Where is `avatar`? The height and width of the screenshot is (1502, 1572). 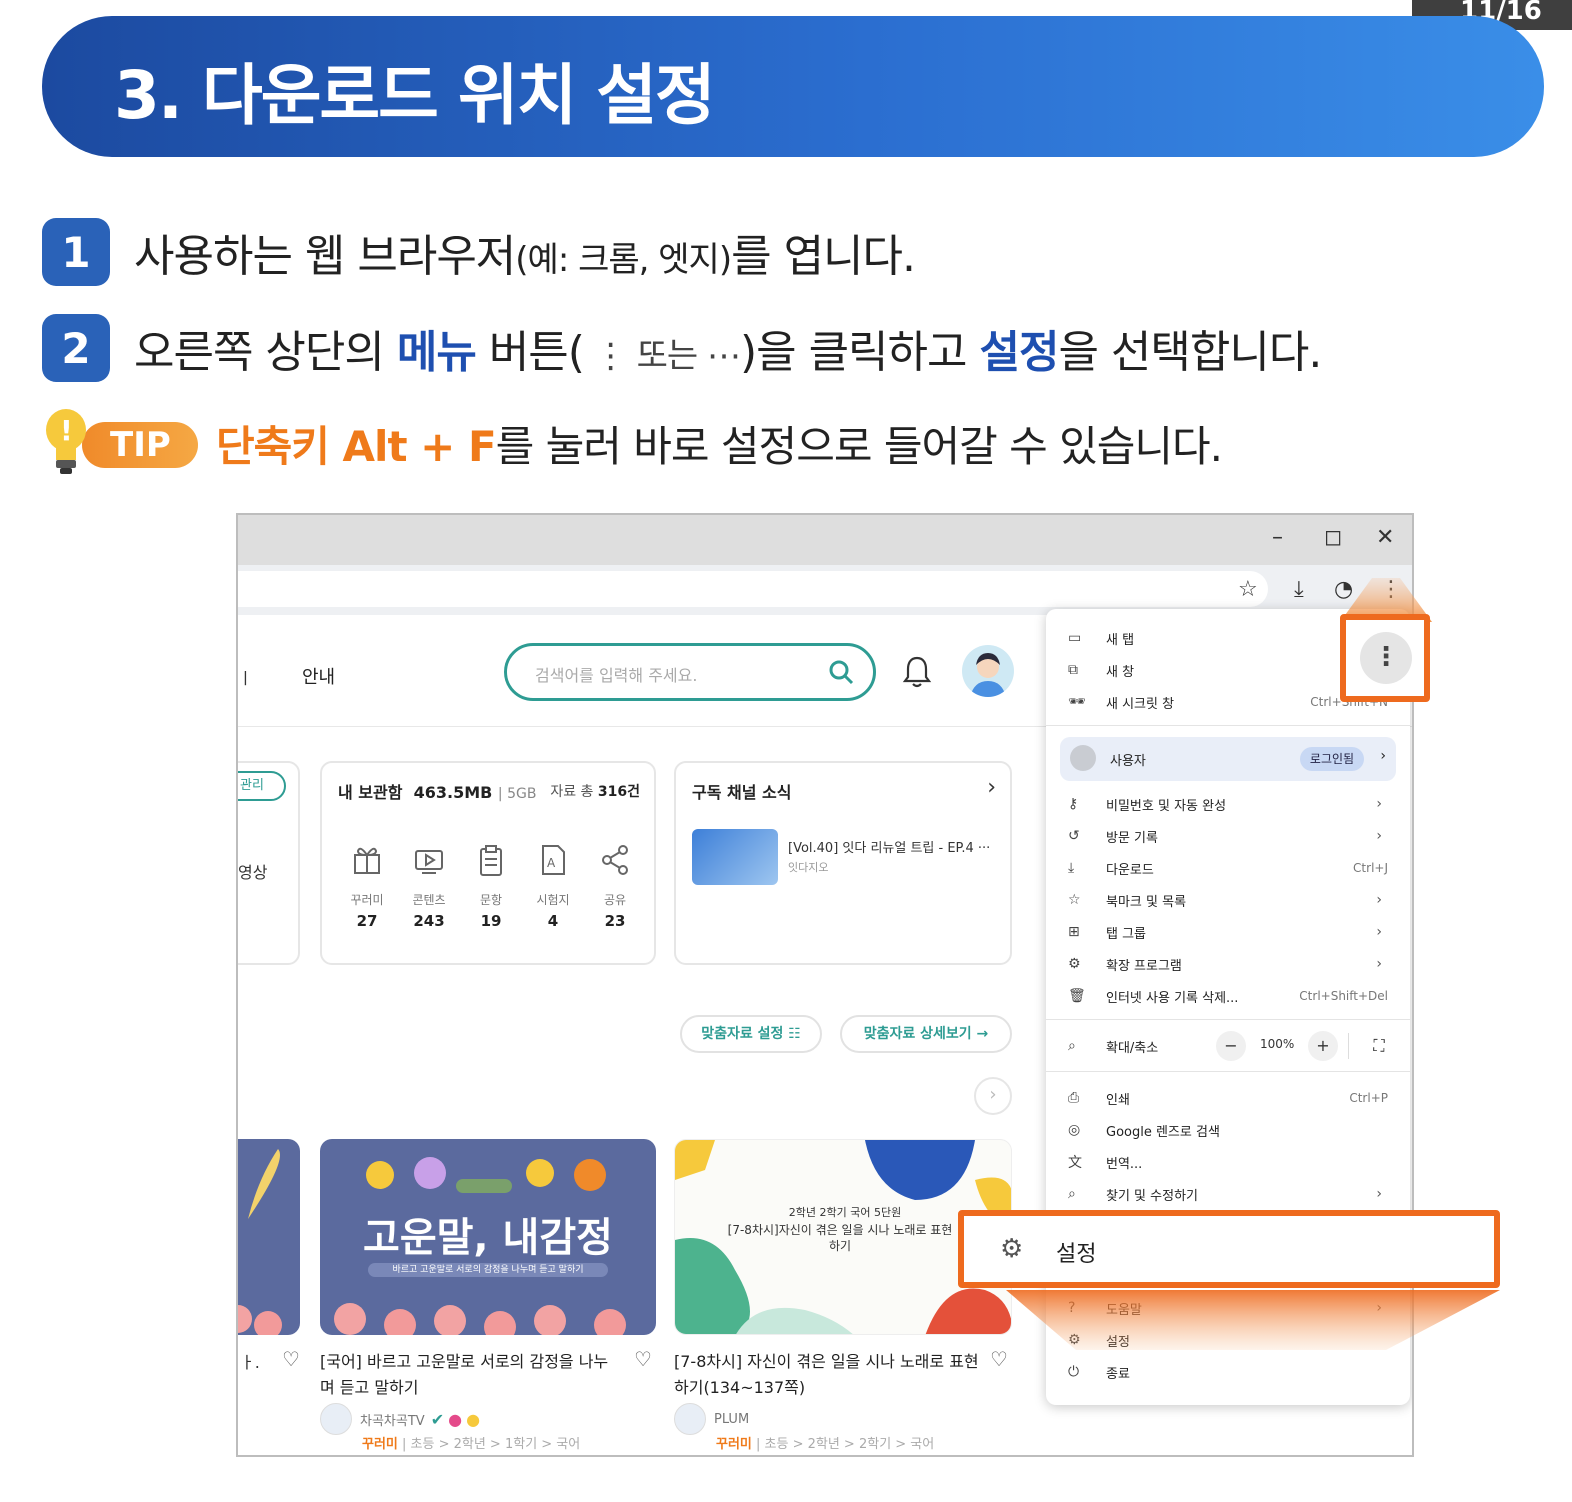
avatar is located at coordinates (988, 671).